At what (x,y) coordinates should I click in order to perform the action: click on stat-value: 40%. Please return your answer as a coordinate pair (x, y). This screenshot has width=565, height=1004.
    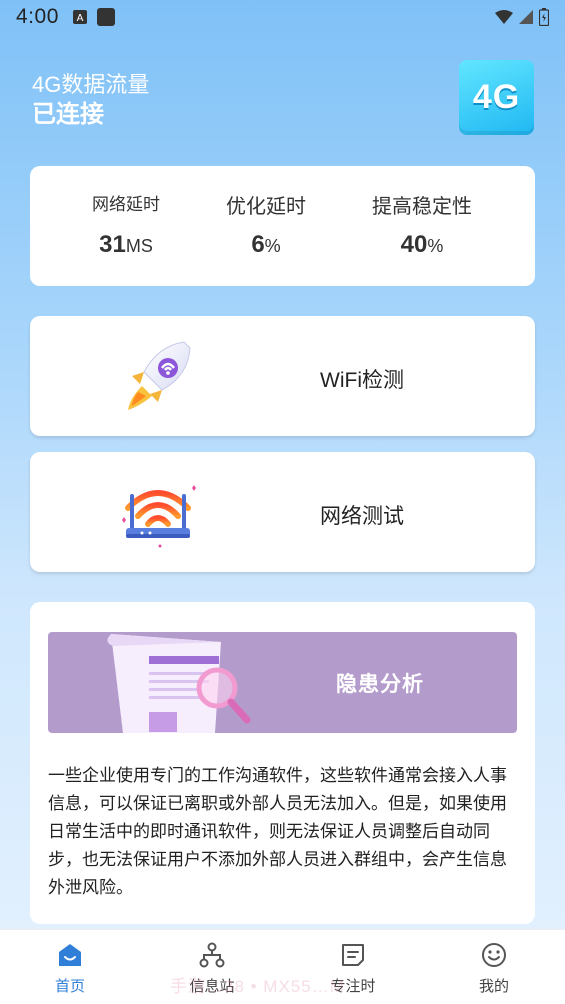
    Looking at the image, I should click on (422, 245).